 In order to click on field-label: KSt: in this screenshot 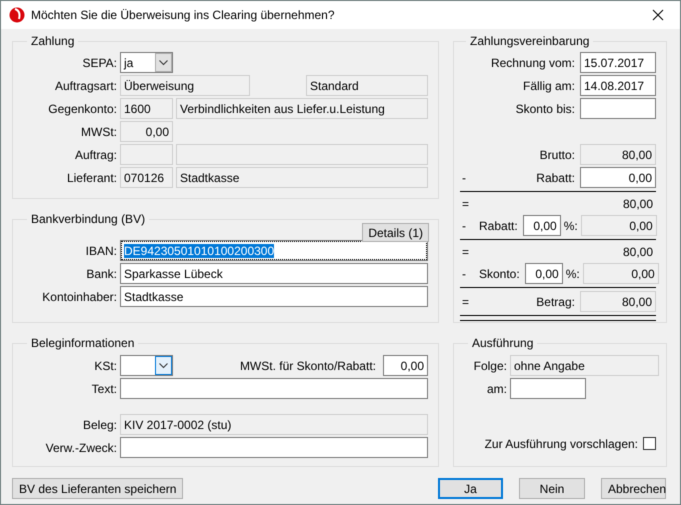, I will do `click(105, 365)`.